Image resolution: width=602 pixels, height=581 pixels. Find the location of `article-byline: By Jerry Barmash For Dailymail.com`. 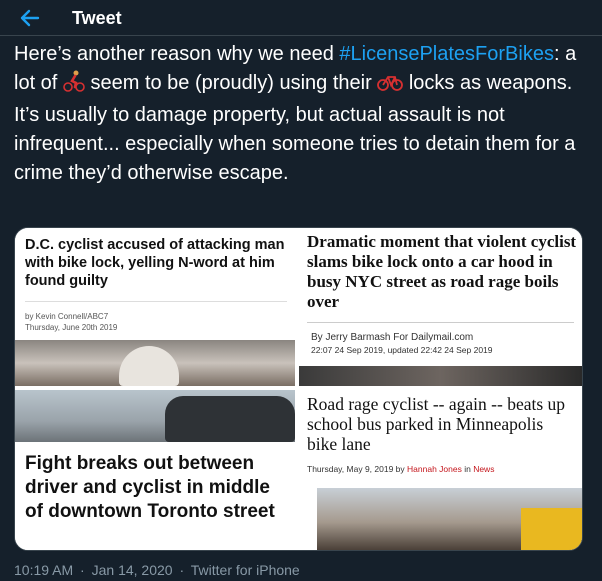

article-byline: By Jerry Barmash For Dailymail.com is located at coordinates (392, 337).